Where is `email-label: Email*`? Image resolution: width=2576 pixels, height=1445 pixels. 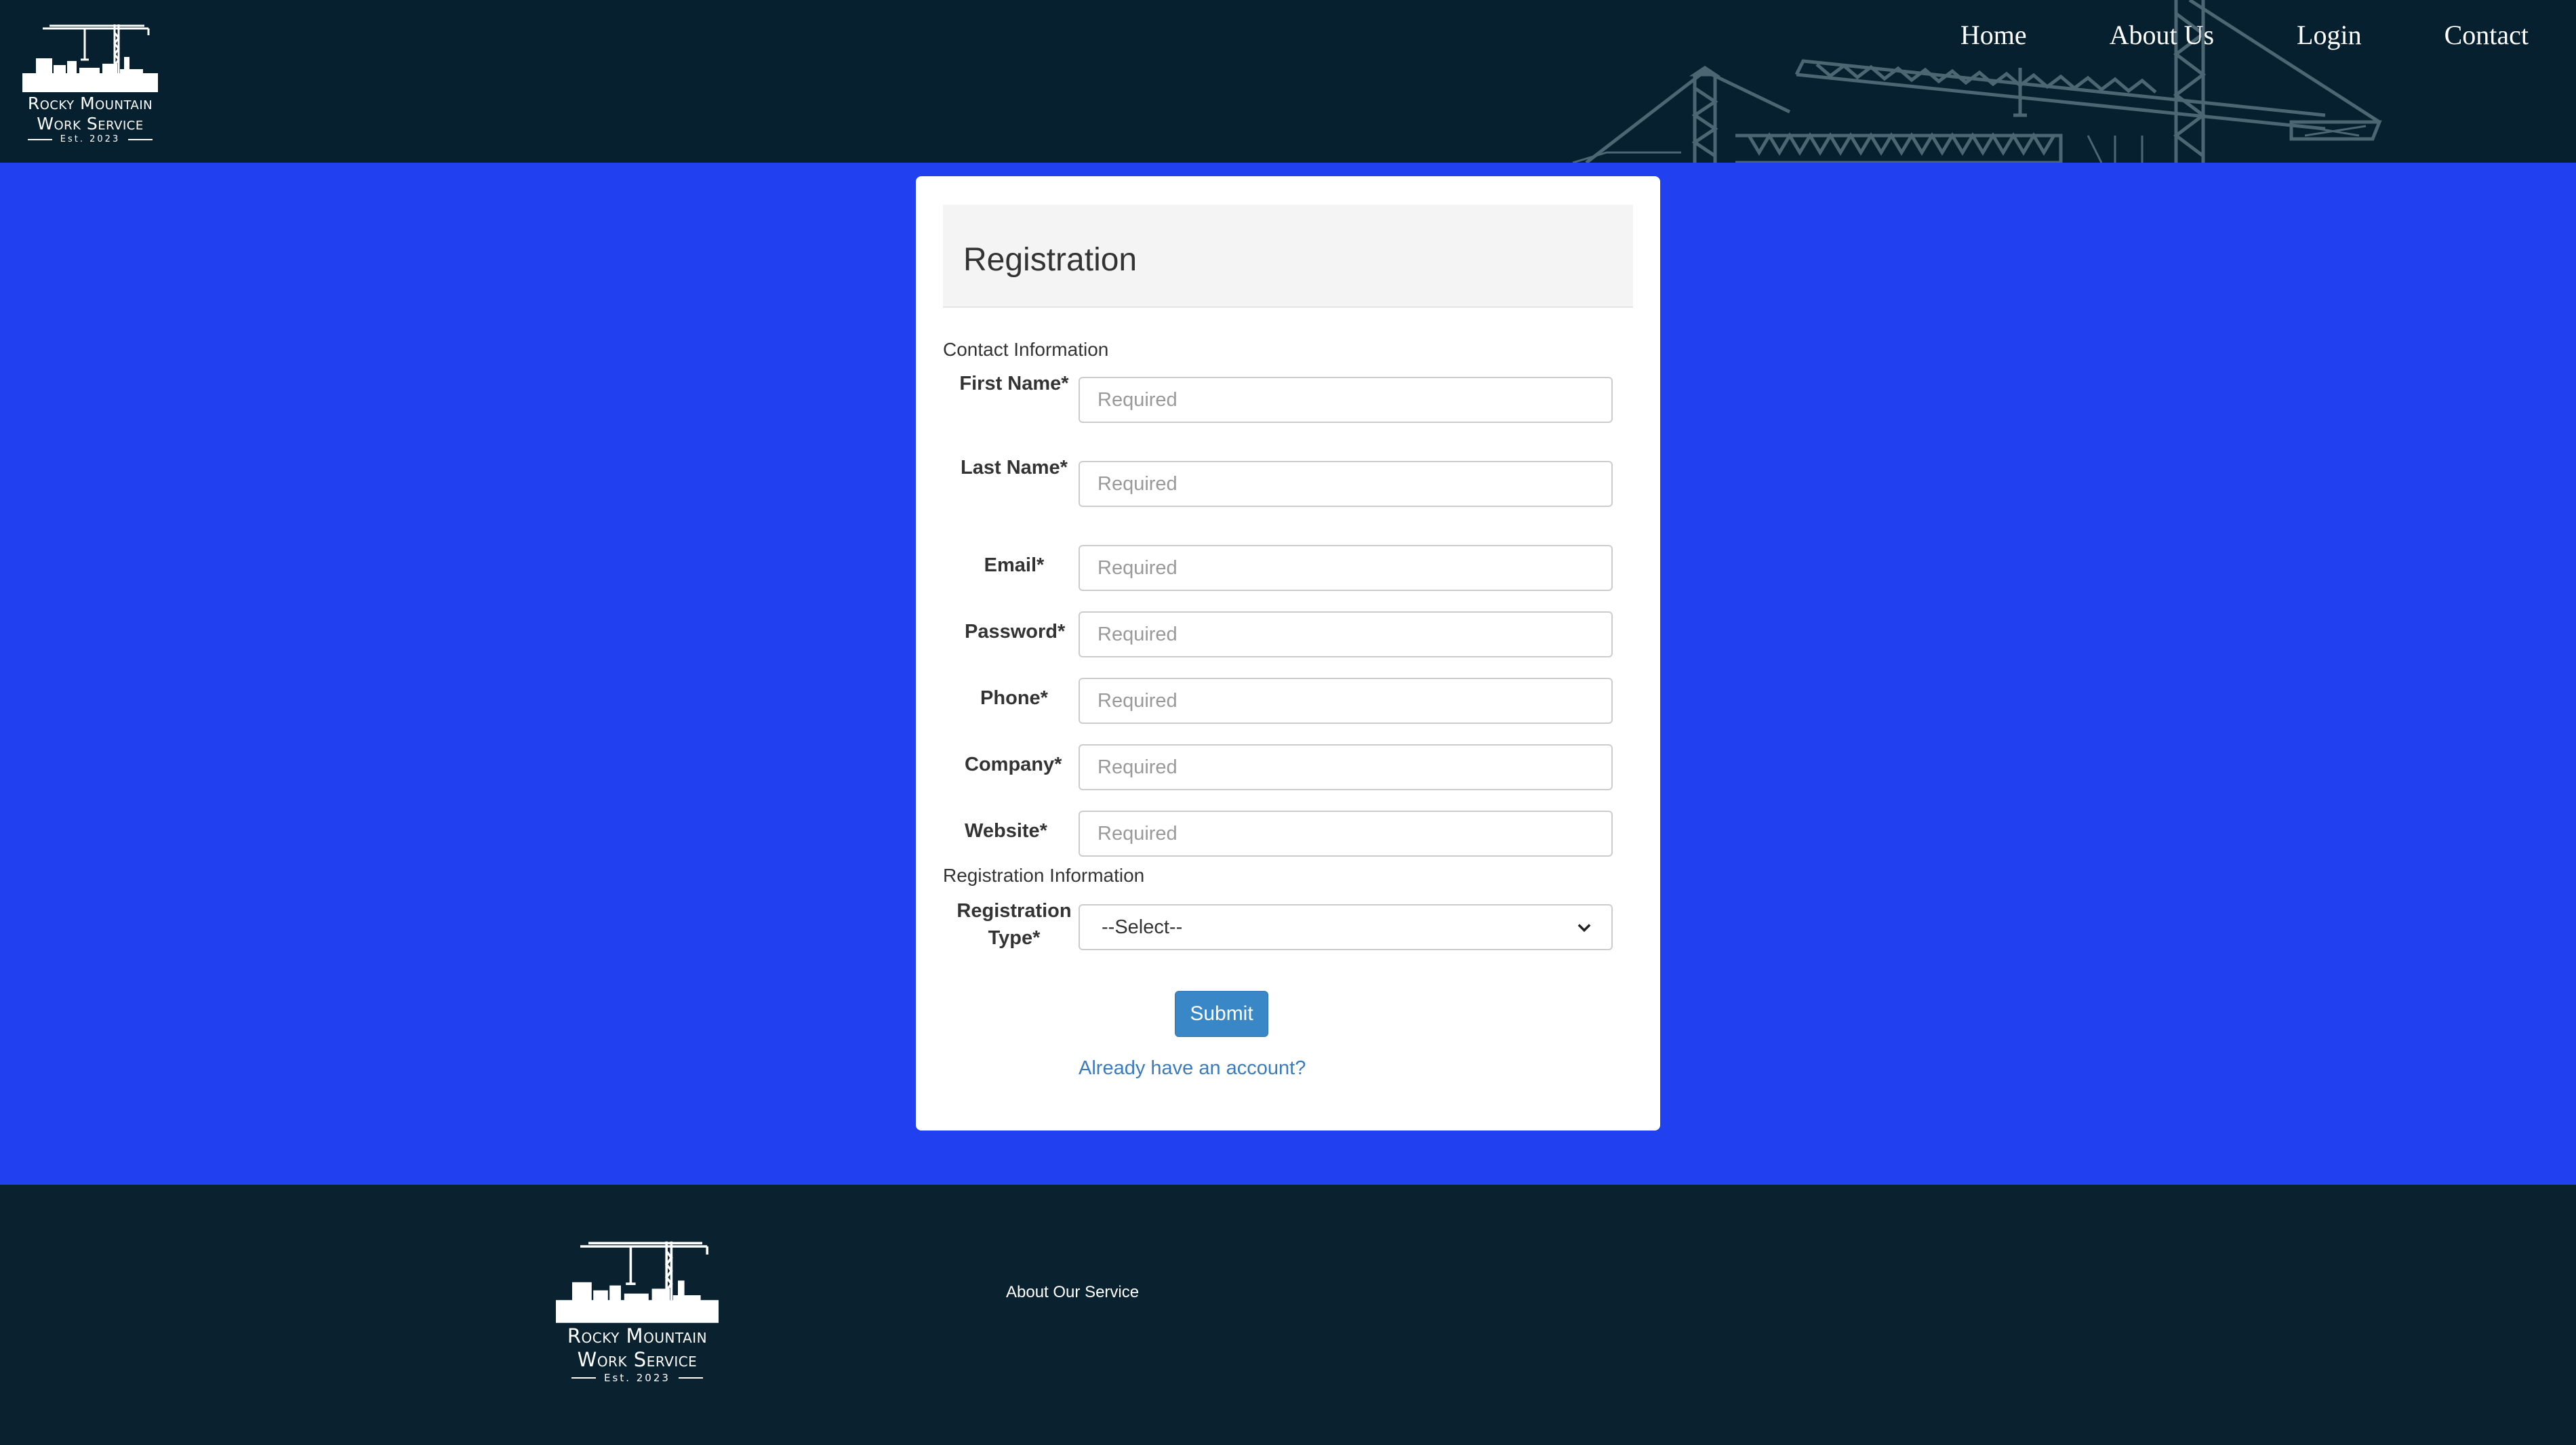
email-label: Email* is located at coordinates (1014, 565).